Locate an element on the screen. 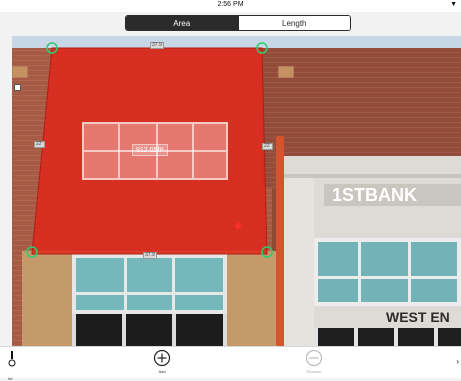 The image size is (461, 381). status-bar: 2:56 PM ▼ is located at coordinates (230, 6).